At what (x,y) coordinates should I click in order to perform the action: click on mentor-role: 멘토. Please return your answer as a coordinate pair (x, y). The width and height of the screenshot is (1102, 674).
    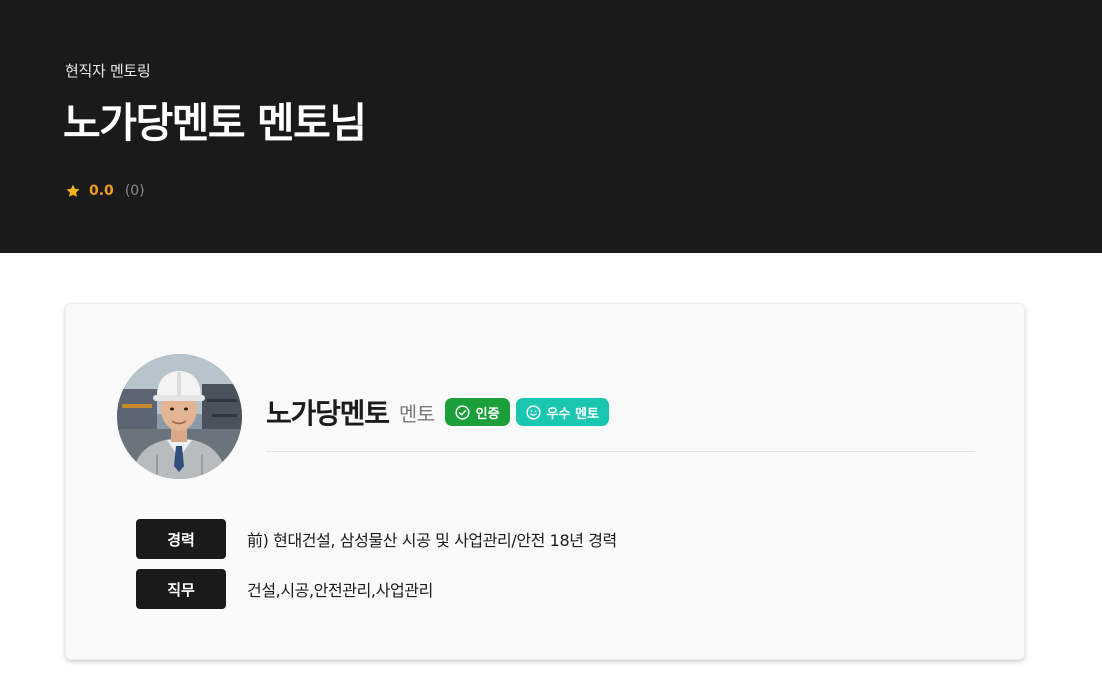
    Looking at the image, I should click on (416, 413).